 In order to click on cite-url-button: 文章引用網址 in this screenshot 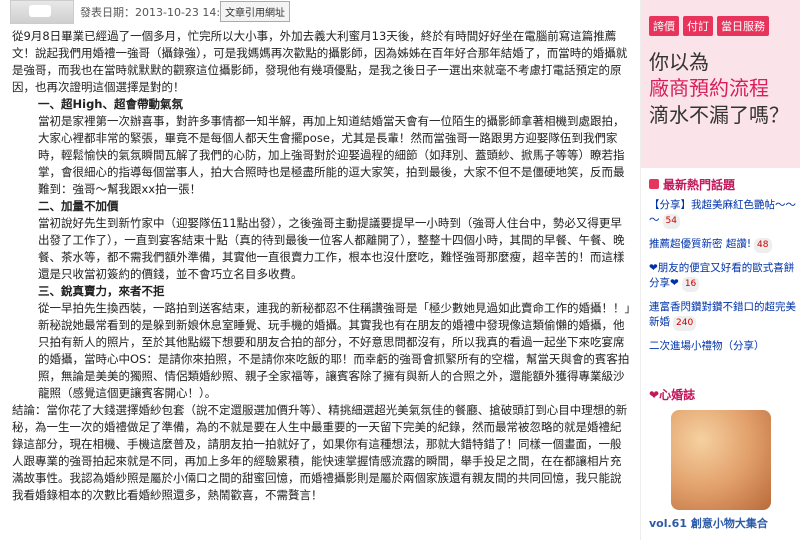, I will do `click(255, 11)`.